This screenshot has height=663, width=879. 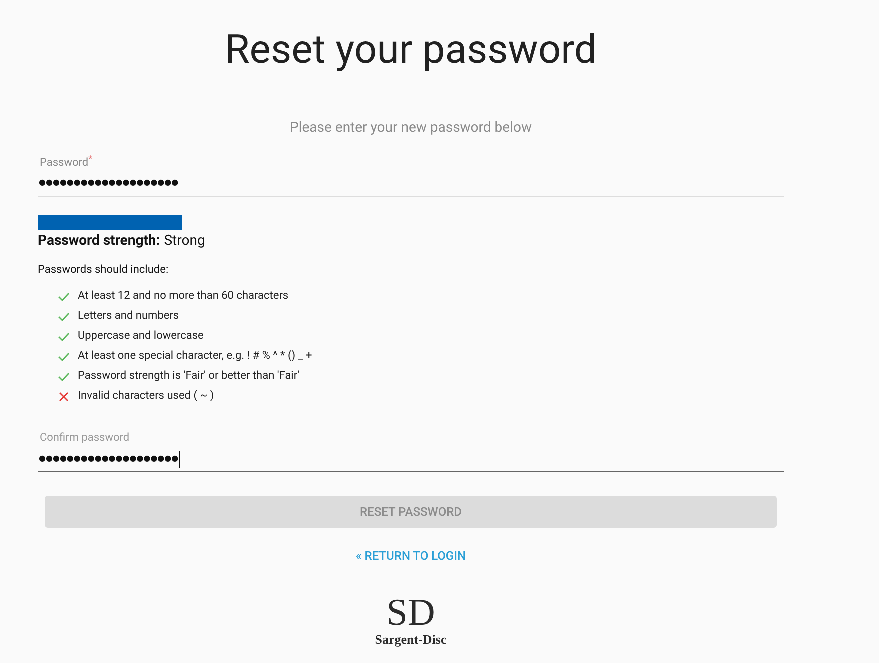 I want to click on logo-name: Sargent-Disc, so click(x=411, y=640).